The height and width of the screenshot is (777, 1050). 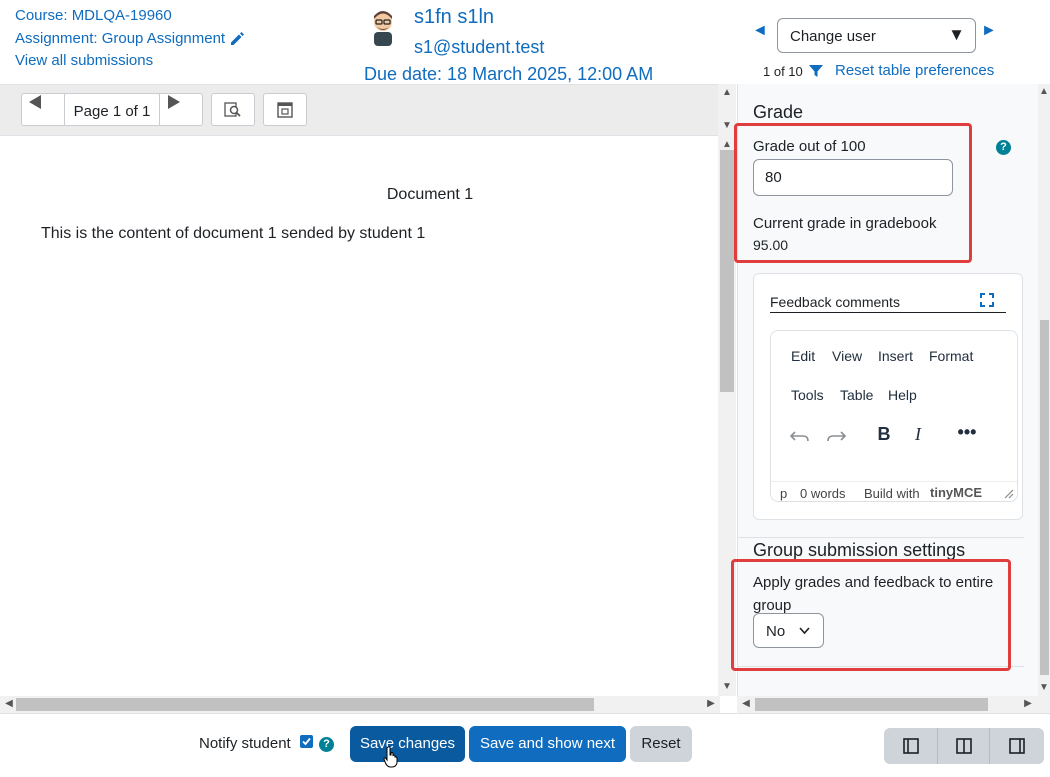 I want to click on menu-tools: Tools, so click(x=807, y=395).